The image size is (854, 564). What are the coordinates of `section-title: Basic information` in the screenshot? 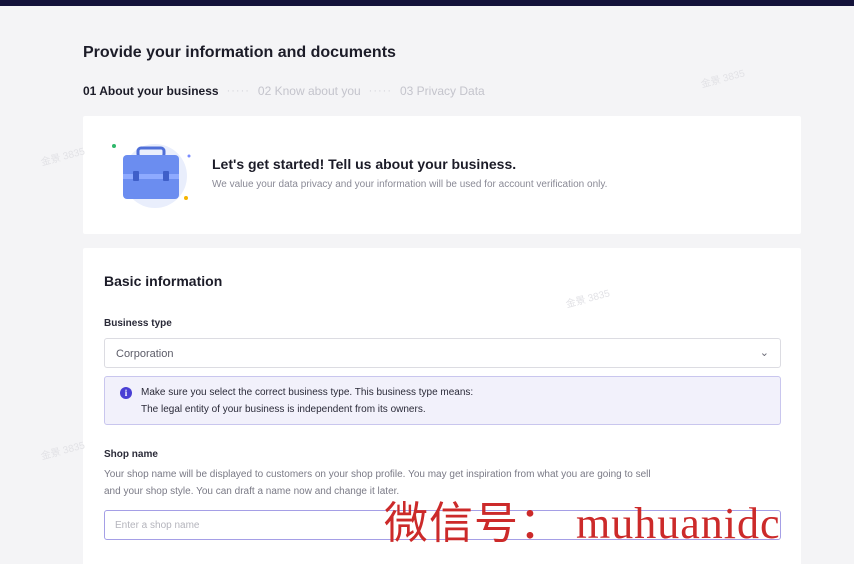 It's located at (163, 281).